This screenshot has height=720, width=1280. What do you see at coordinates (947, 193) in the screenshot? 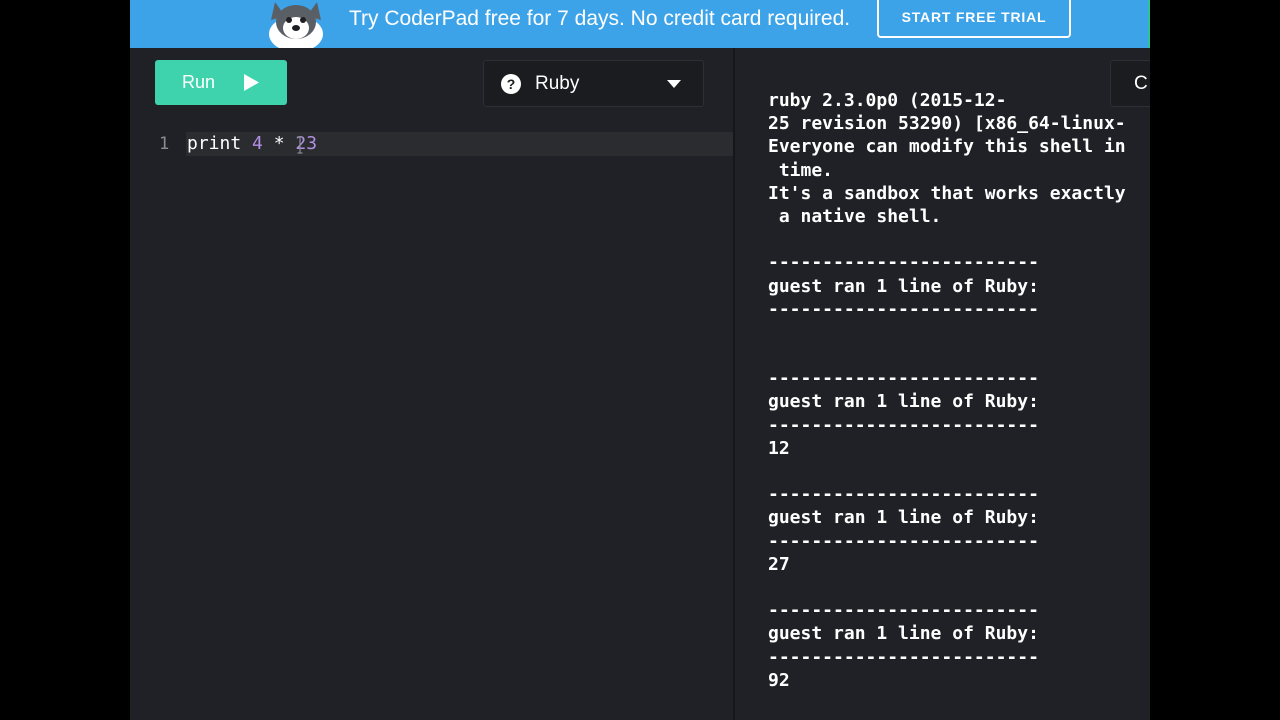
I see `console-line: It's a sandbox that works exactly` at bounding box center [947, 193].